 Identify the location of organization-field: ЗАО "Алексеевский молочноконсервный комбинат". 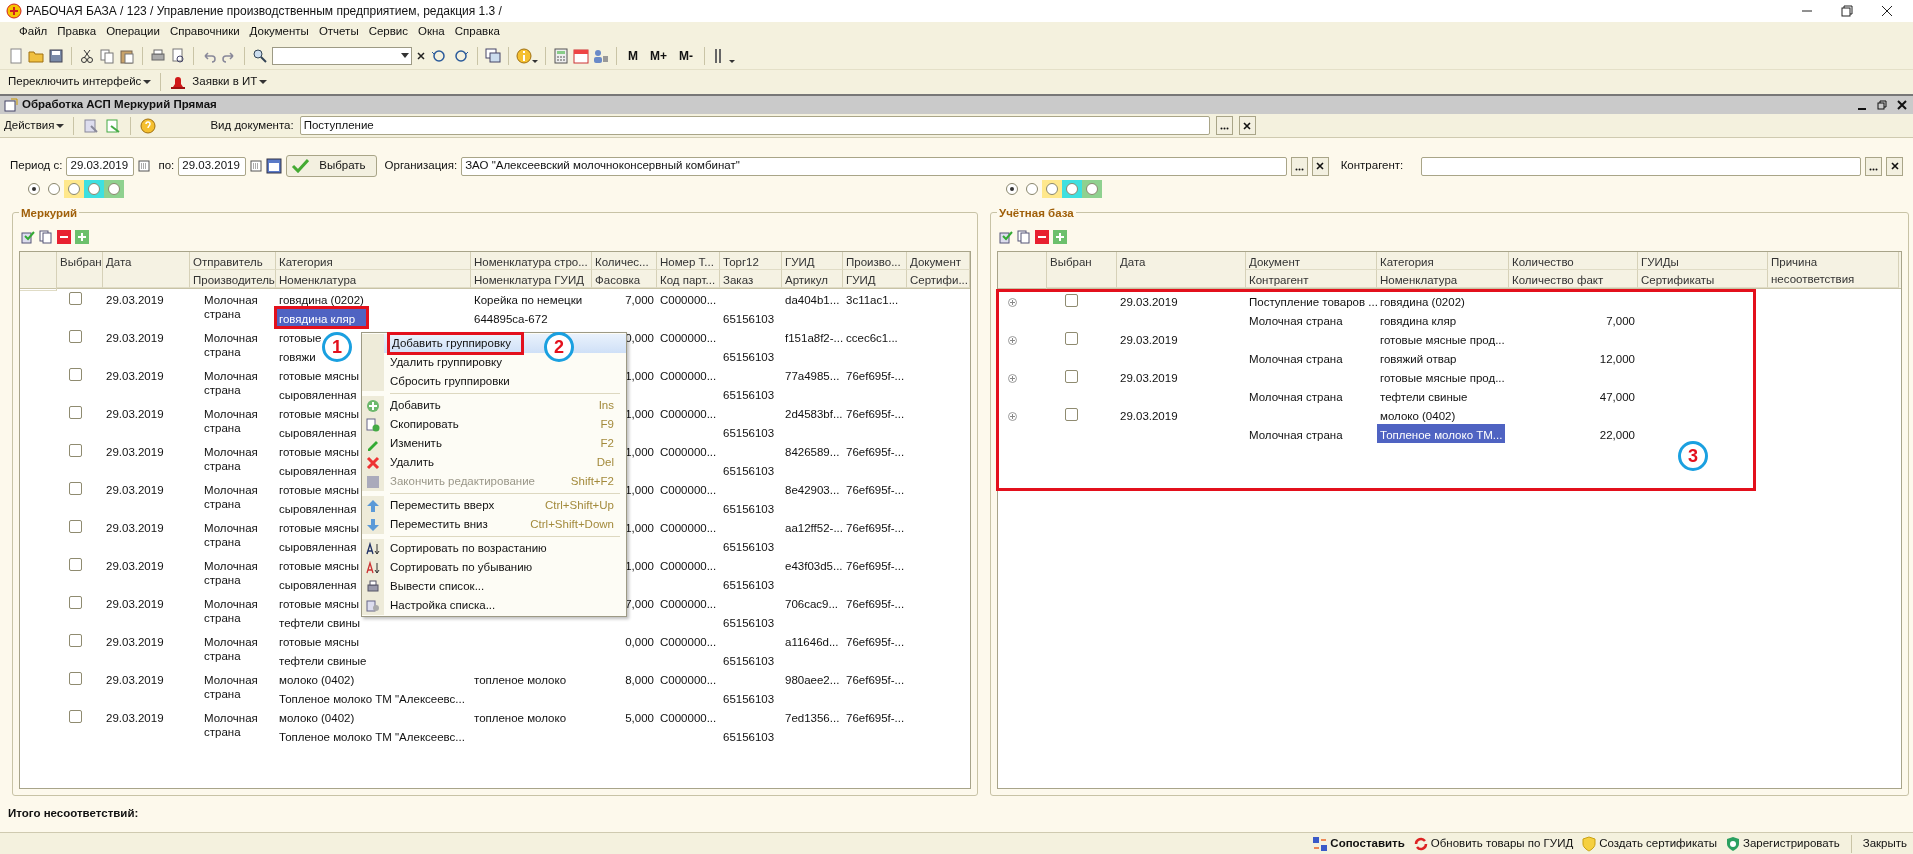
(874, 166).